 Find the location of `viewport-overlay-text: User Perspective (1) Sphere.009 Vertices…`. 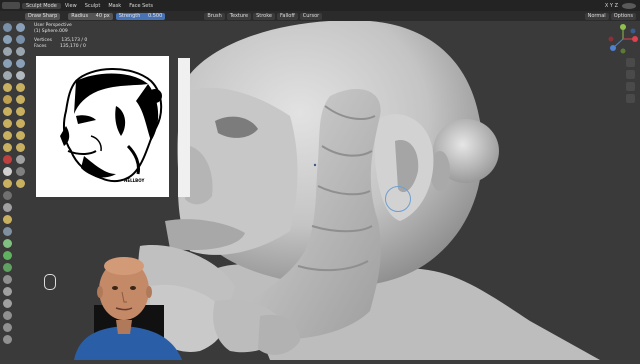

viewport-overlay-text: User Perspective (1) Sphere.009 Vertices… is located at coordinates (60, 36).